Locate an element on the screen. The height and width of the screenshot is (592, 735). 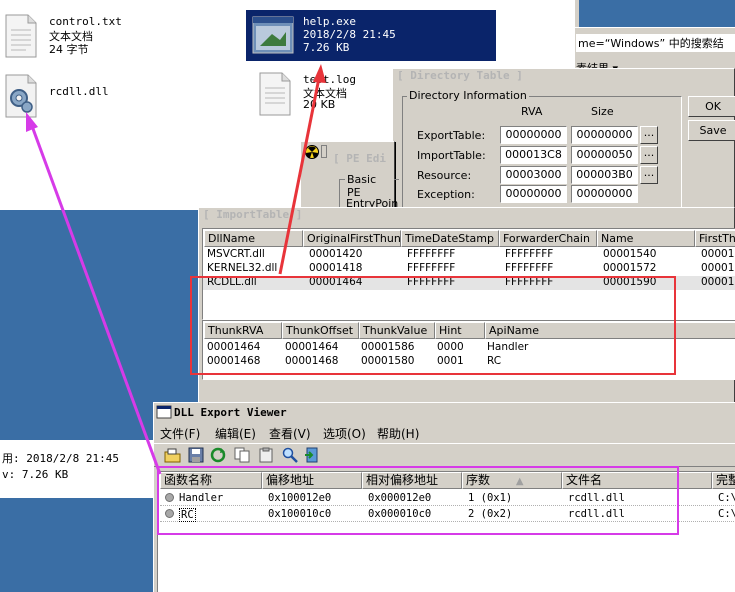
import-rva-field: 000013C8 is located at coordinates (533, 155).